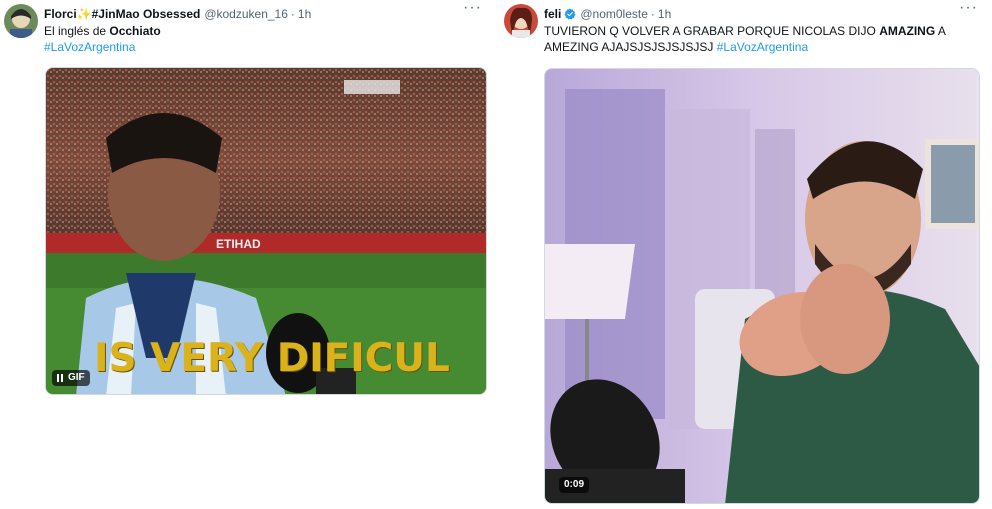  What do you see at coordinates (122, 14) in the screenshot?
I see `display-name: Florci✨#JinMao Obsessed` at bounding box center [122, 14].